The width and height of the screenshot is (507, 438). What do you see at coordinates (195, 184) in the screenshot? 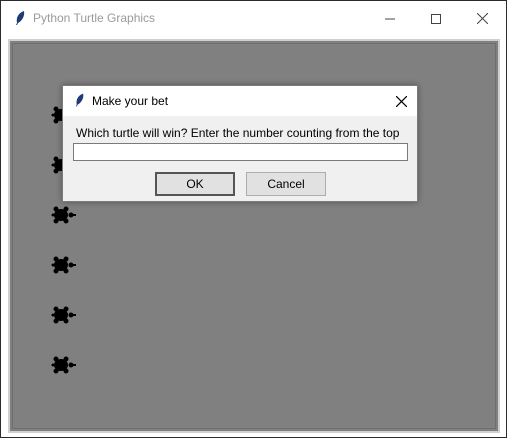
I see `ok-button: OK` at bounding box center [195, 184].